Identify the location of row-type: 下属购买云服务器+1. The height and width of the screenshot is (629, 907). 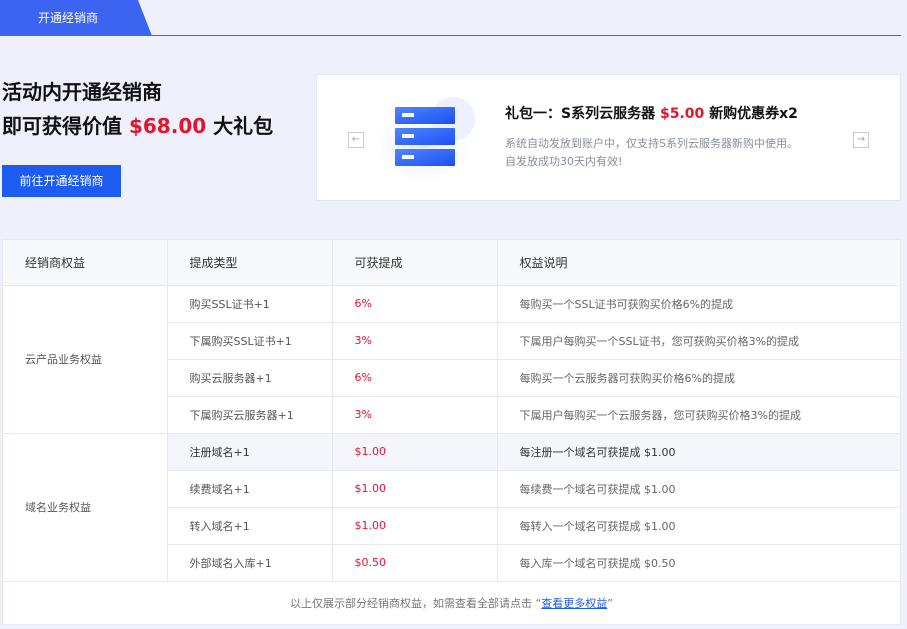
(250, 415).